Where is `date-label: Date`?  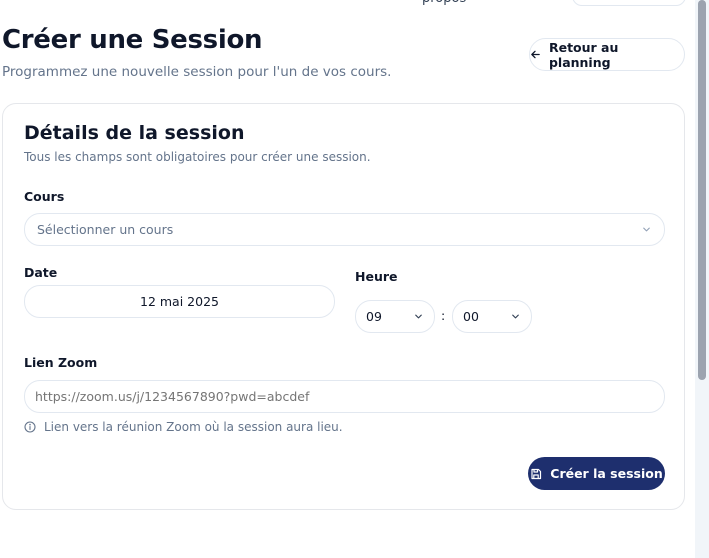
date-label: Date is located at coordinates (41, 272).